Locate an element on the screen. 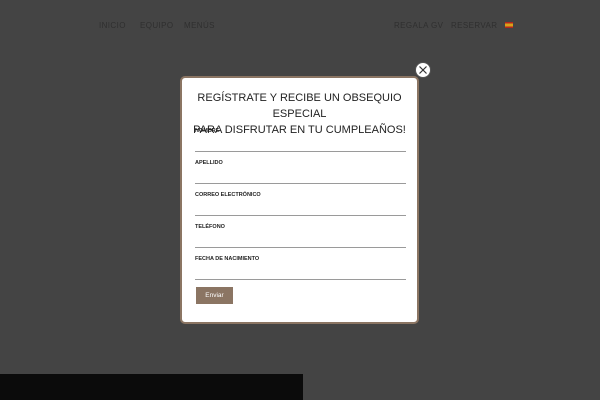 The width and height of the screenshot is (600, 400). email-field is located at coordinates (300, 210).